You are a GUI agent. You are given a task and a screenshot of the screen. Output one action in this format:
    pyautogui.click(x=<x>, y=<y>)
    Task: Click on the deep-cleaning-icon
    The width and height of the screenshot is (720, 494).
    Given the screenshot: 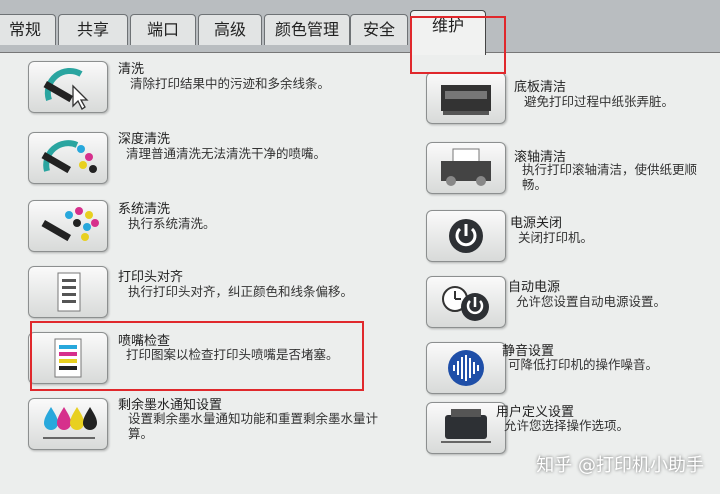 What is the action you would take?
    pyautogui.click(x=69, y=157)
    